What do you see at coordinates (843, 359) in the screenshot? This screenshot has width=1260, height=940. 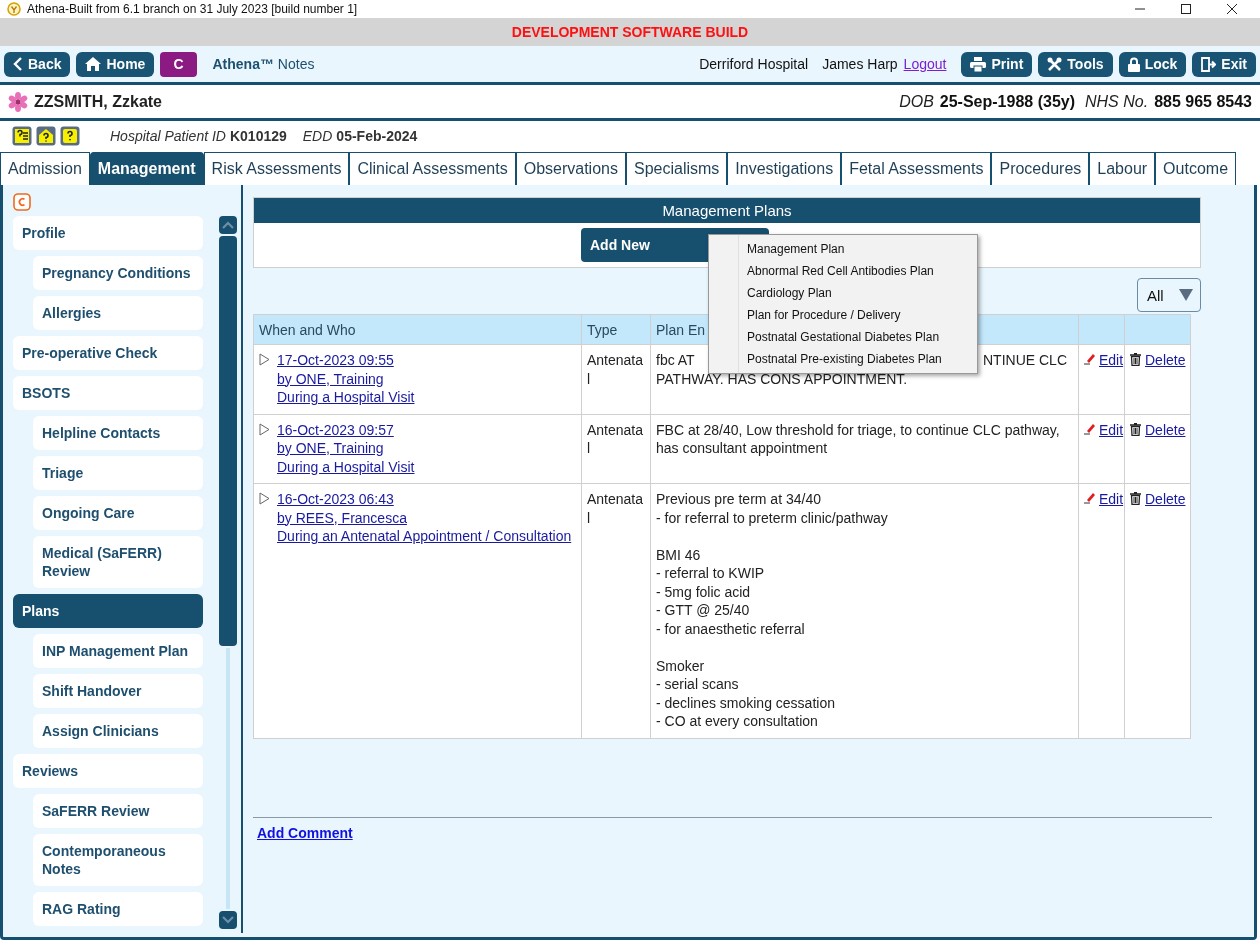 I see `menu-item: Postnatal Pre-existing Diabetes Plan` at bounding box center [843, 359].